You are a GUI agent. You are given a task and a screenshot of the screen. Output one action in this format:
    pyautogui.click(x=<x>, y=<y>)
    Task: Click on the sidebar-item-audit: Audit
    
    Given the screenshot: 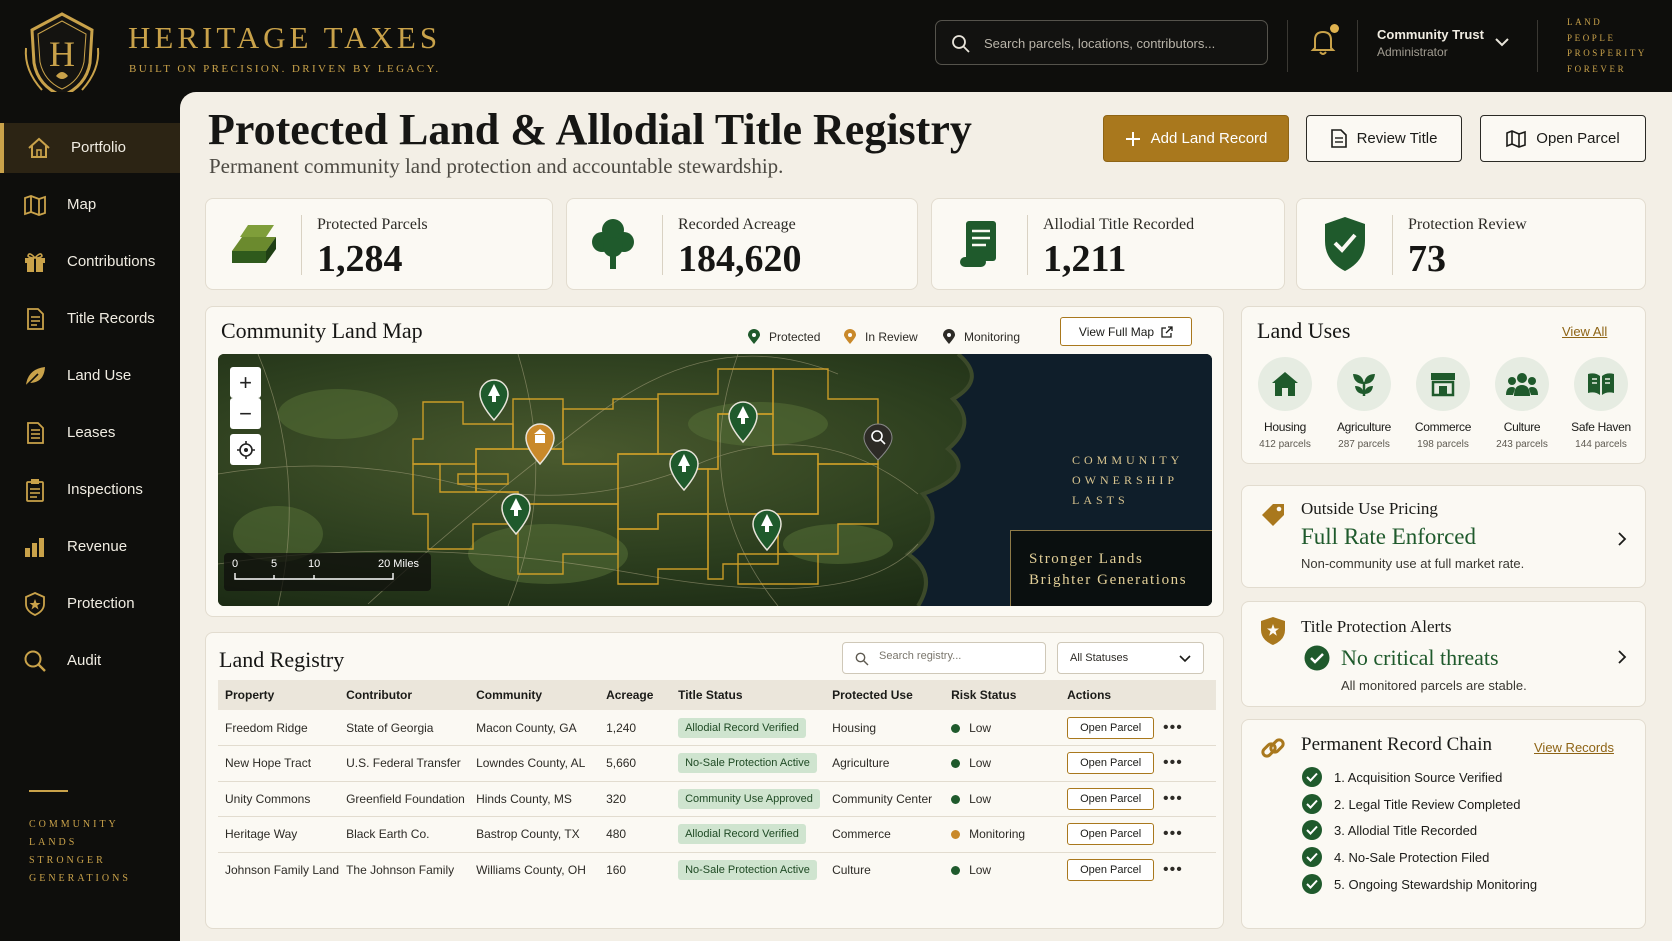 What is the action you would take?
    pyautogui.click(x=90, y=661)
    